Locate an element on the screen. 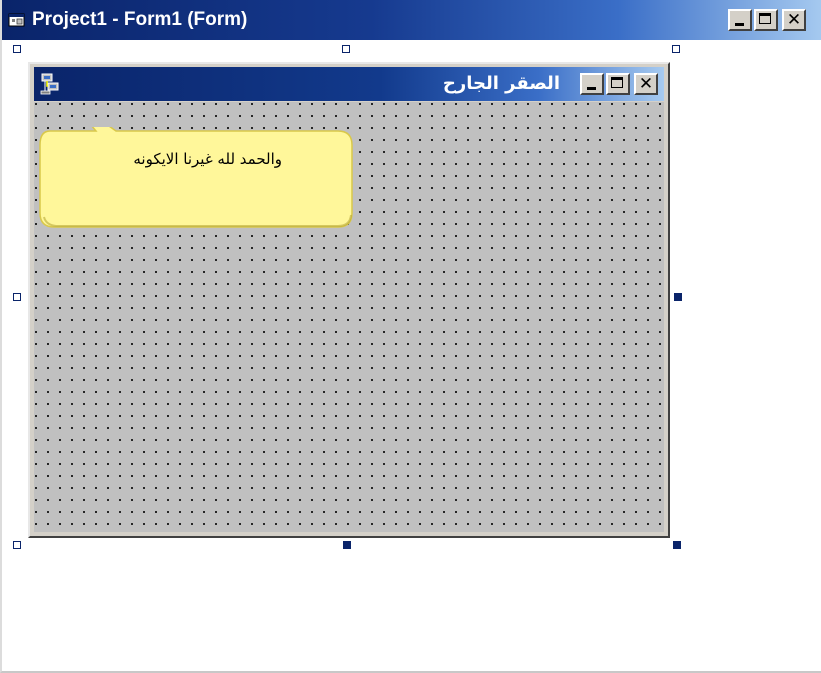 Image resolution: width=821 pixels, height=673 pixels. resize-handle-bottom-right is located at coordinates (677, 545).